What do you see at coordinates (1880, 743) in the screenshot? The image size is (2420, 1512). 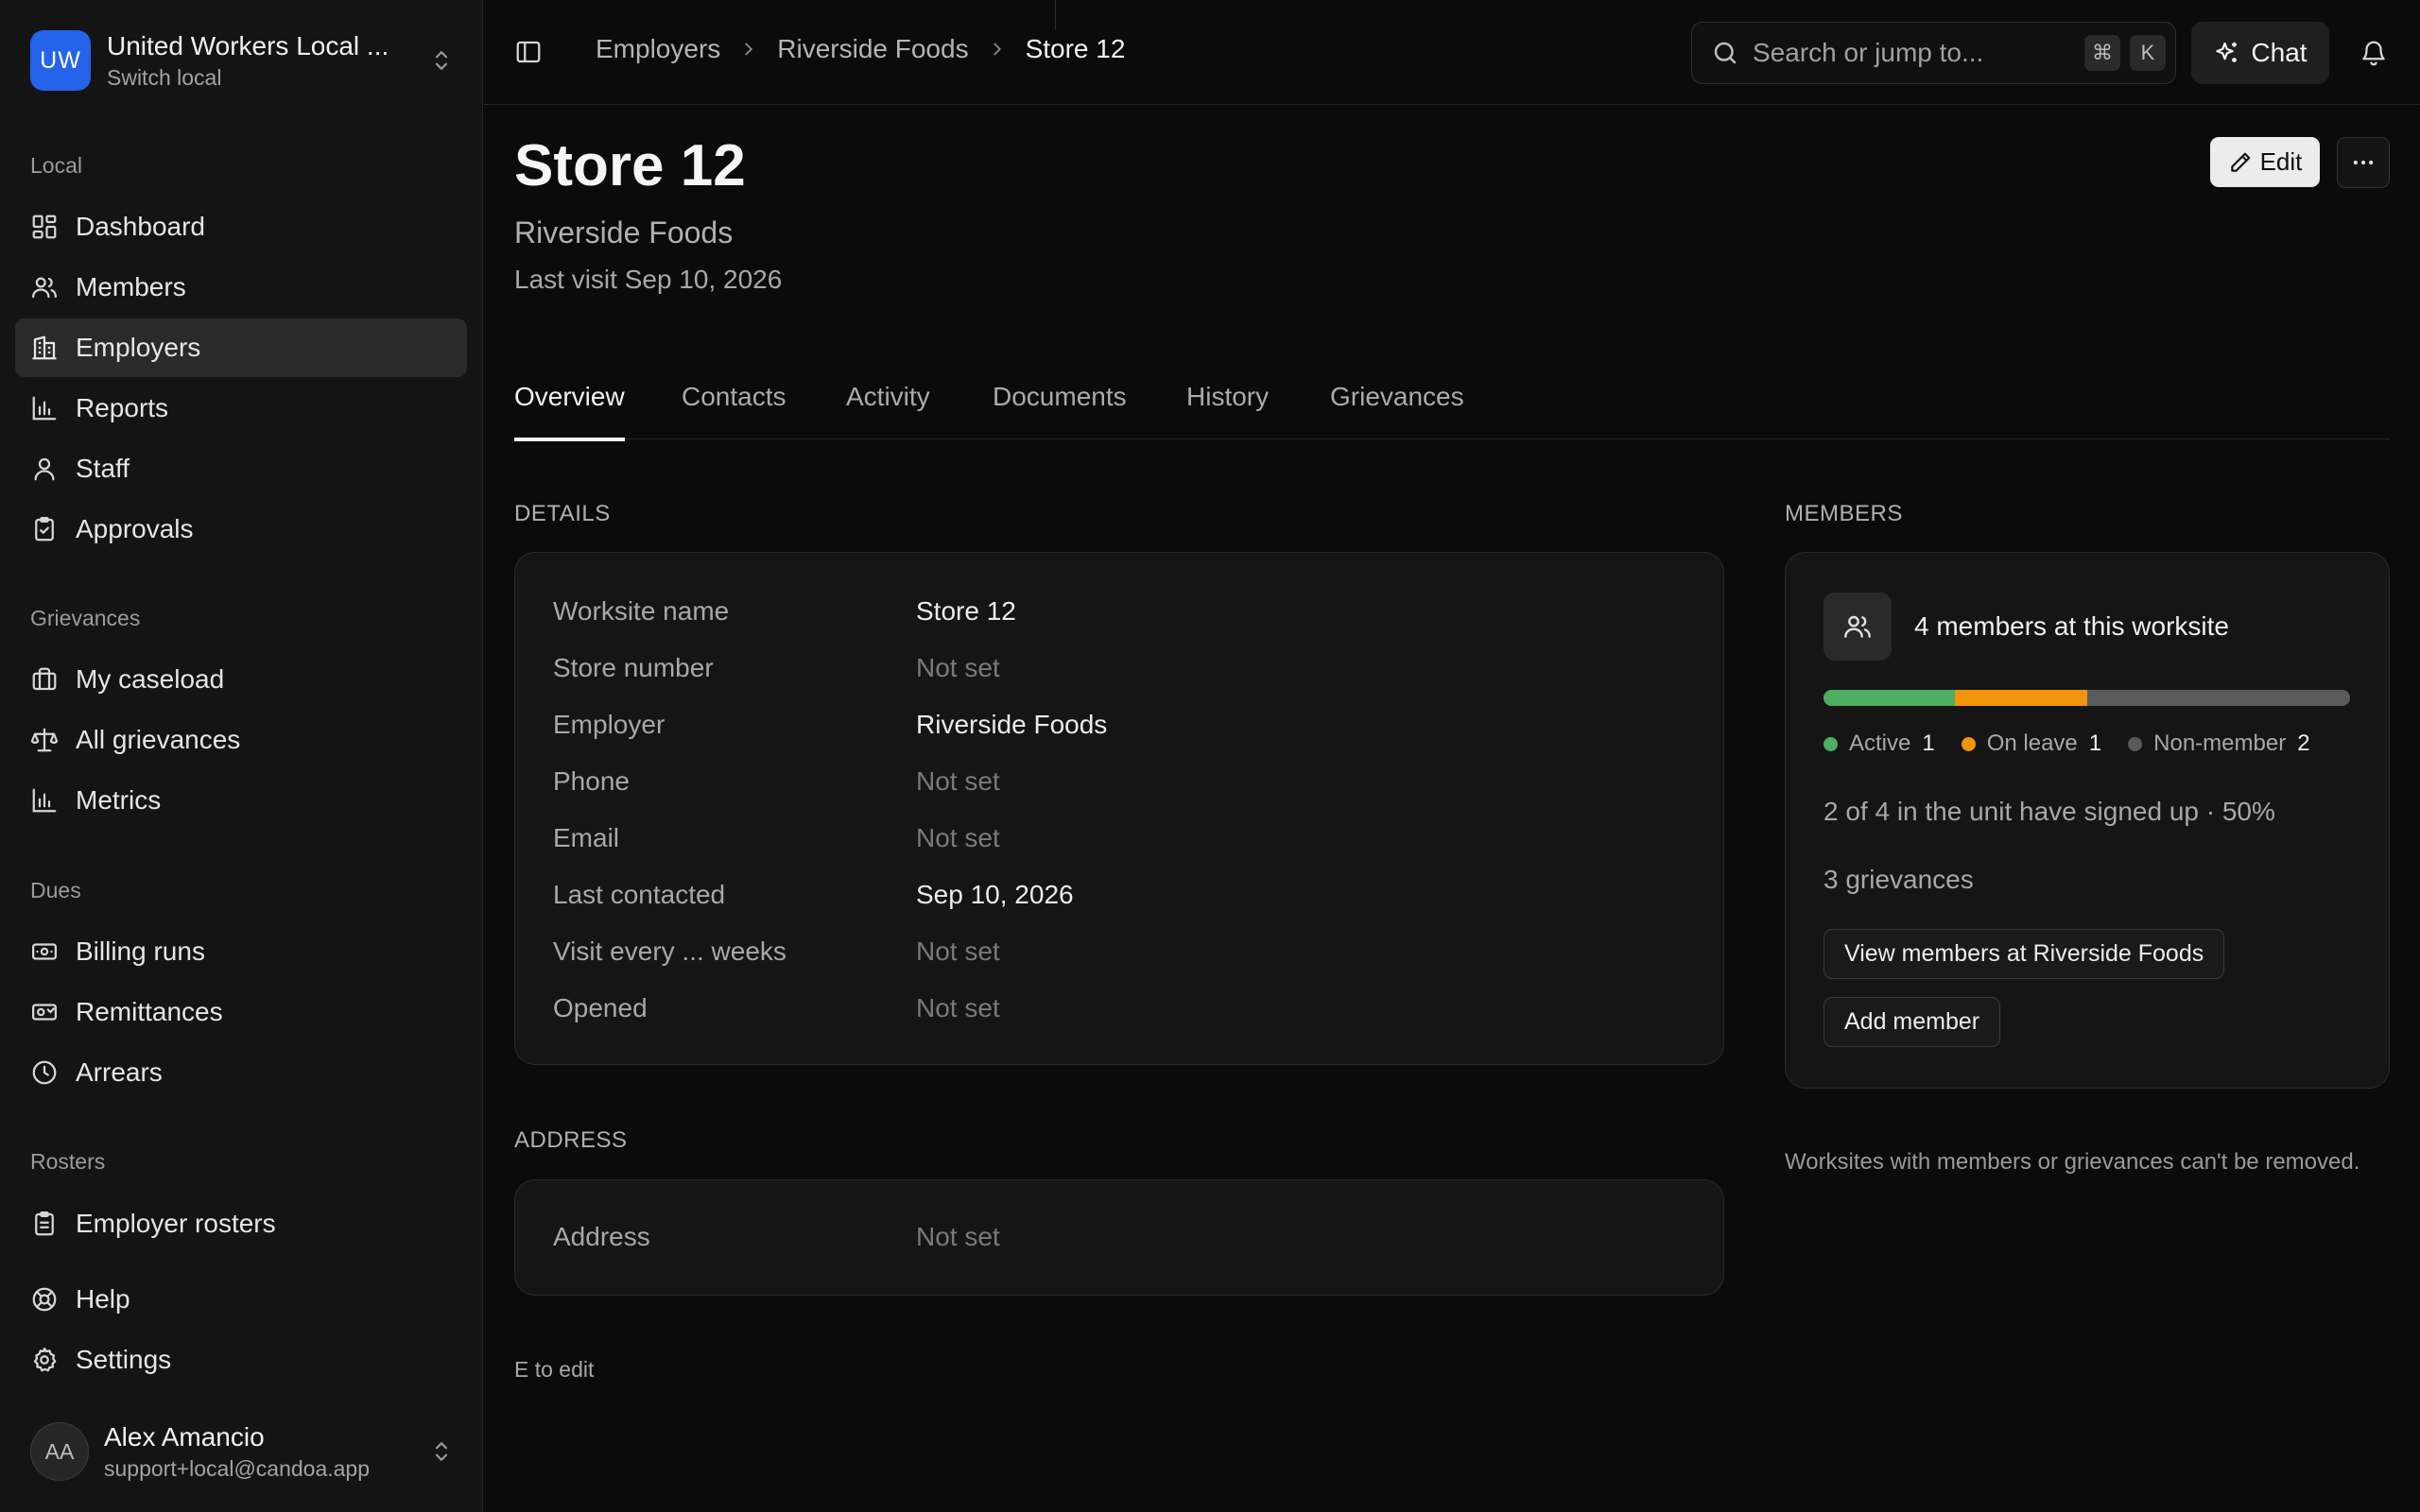 I see `legend-label-active: Active` at bounding box center [1880, 743].